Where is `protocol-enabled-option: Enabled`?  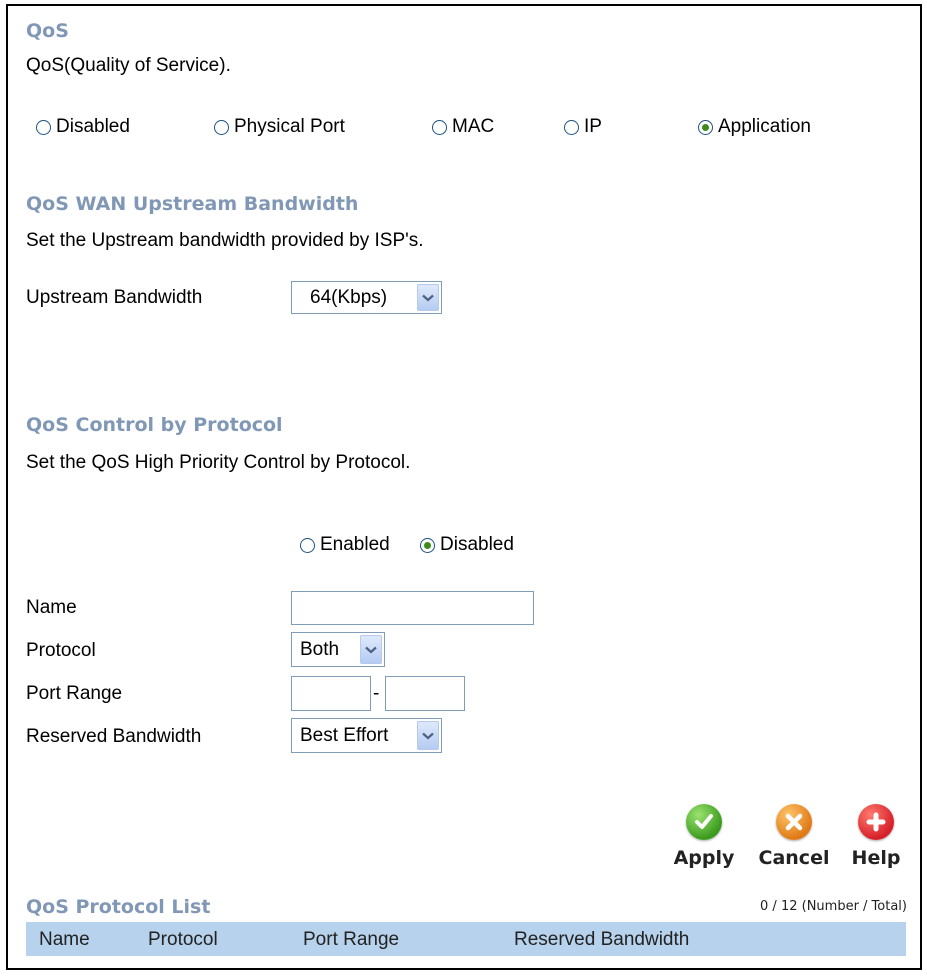 protocol-enabled-option: Enabled is located at coordinates (345, 545).